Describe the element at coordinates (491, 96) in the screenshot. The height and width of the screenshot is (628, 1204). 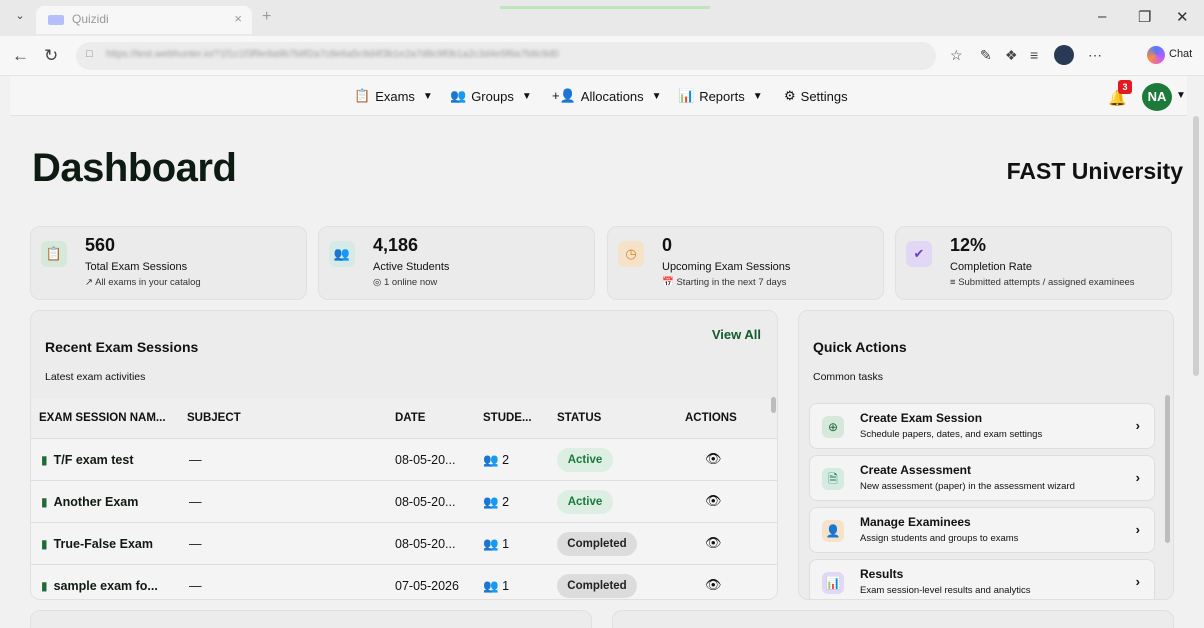
I see `nav-groups: 👥 Groups ▼` at that location.